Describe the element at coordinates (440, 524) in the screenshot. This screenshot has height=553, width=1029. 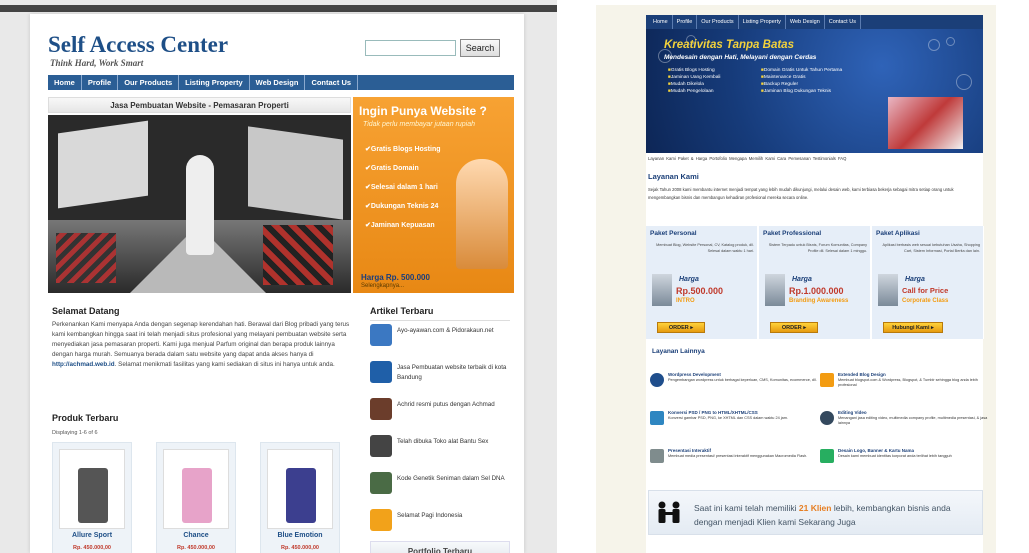
I see `article-item: Selamat Pagi Indonesia` at that location.